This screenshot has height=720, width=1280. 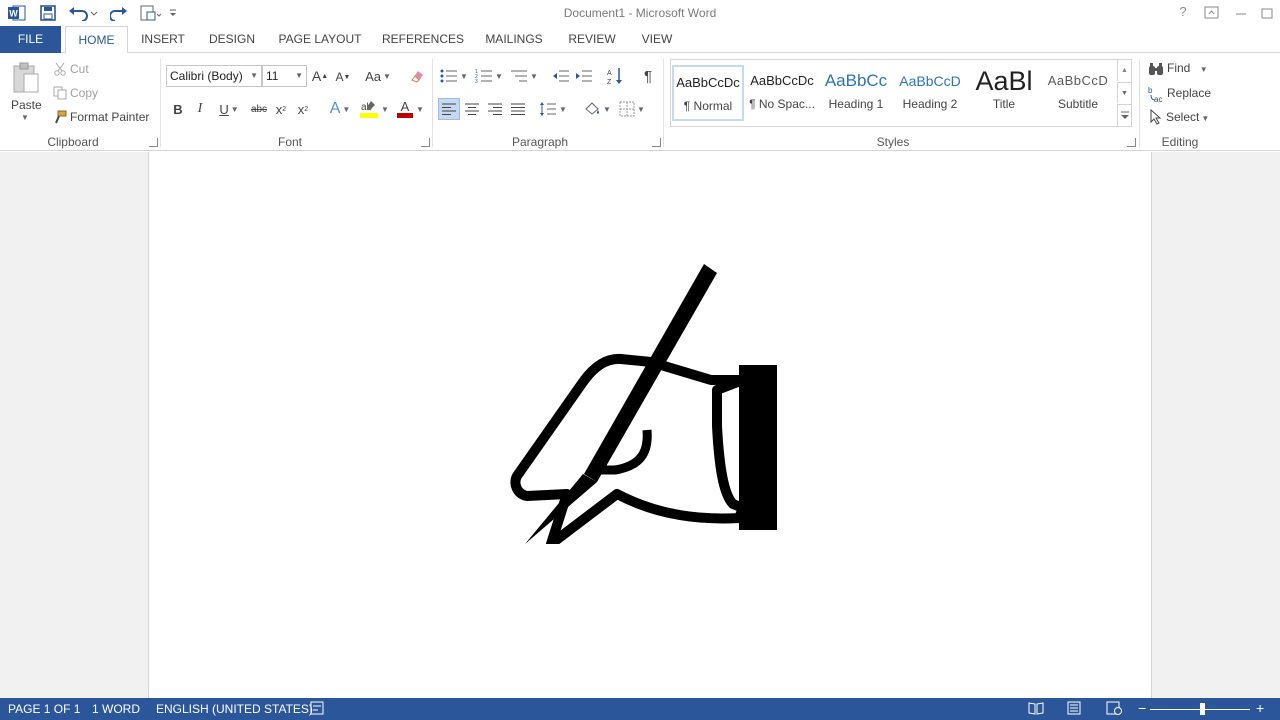 I want to click on bullets-icon: ▼, so click(x=454, y=76).